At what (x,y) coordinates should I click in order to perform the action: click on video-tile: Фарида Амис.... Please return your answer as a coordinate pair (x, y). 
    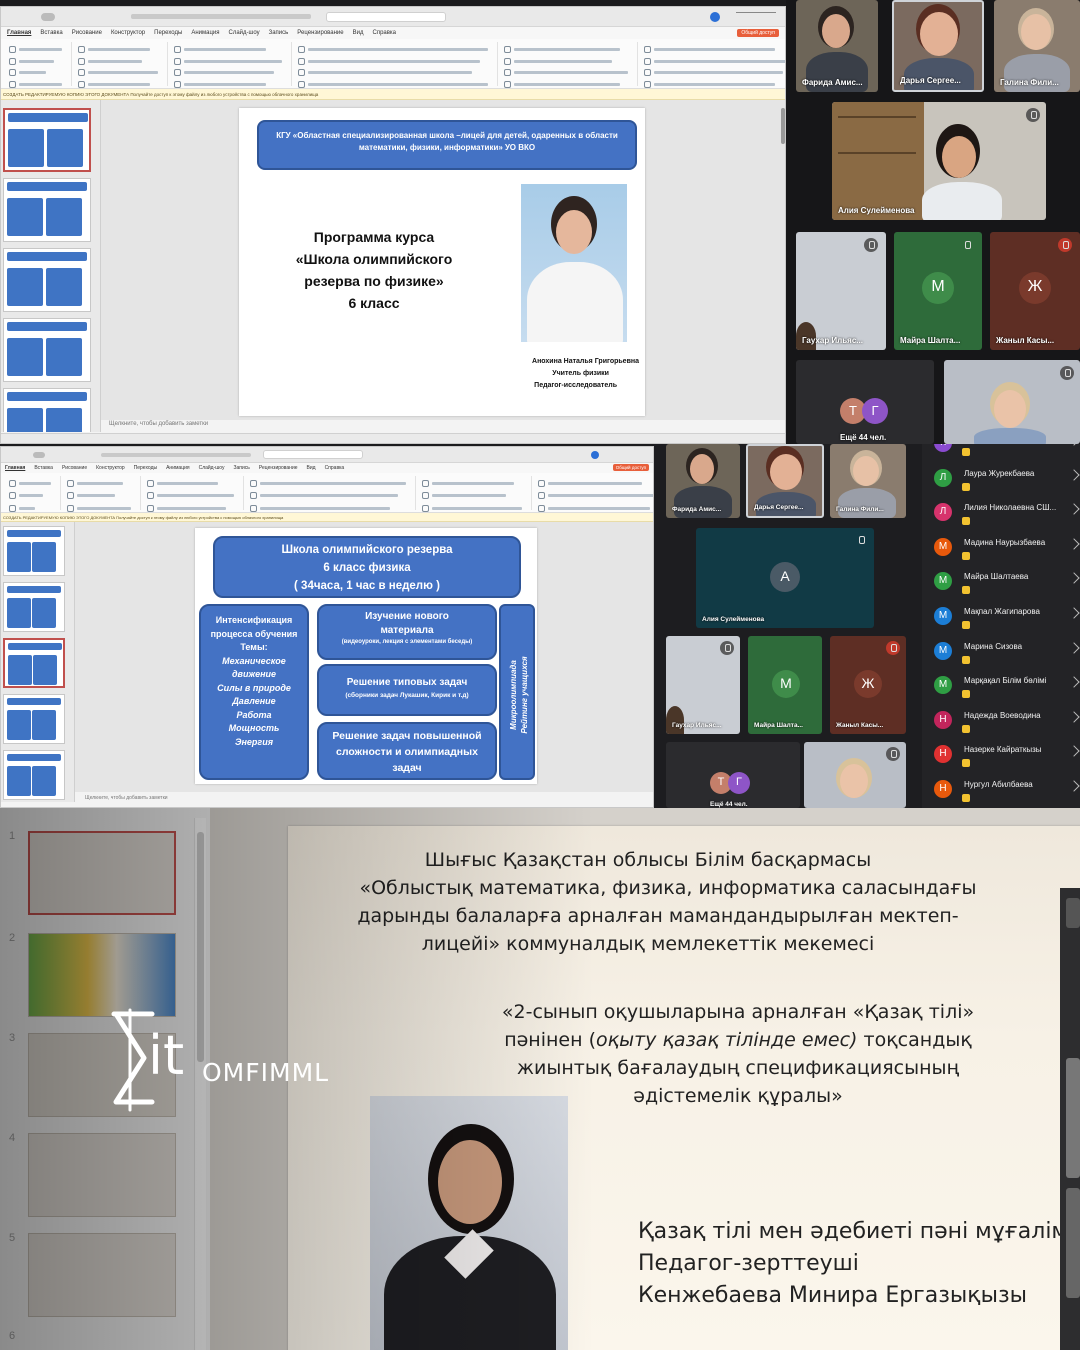
    Looking at the image, I should click on (837, 46).